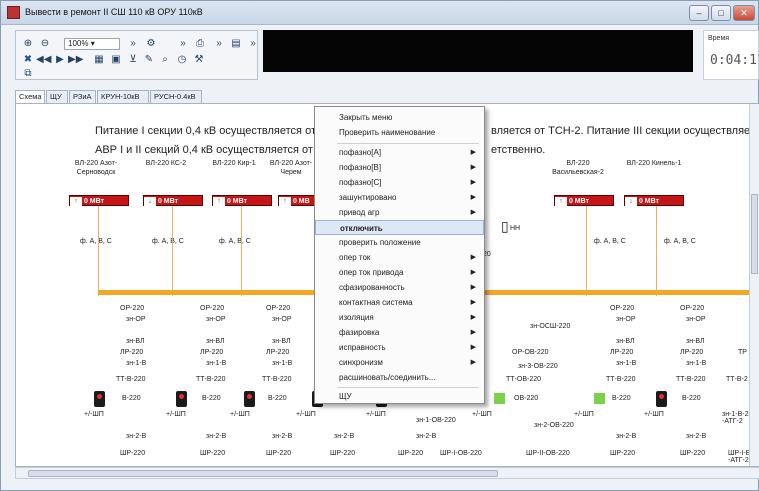  Describe the element at coordinates (399, 242) in the screenshot. I see `menu-item-check-position: проверить положение` at that location.